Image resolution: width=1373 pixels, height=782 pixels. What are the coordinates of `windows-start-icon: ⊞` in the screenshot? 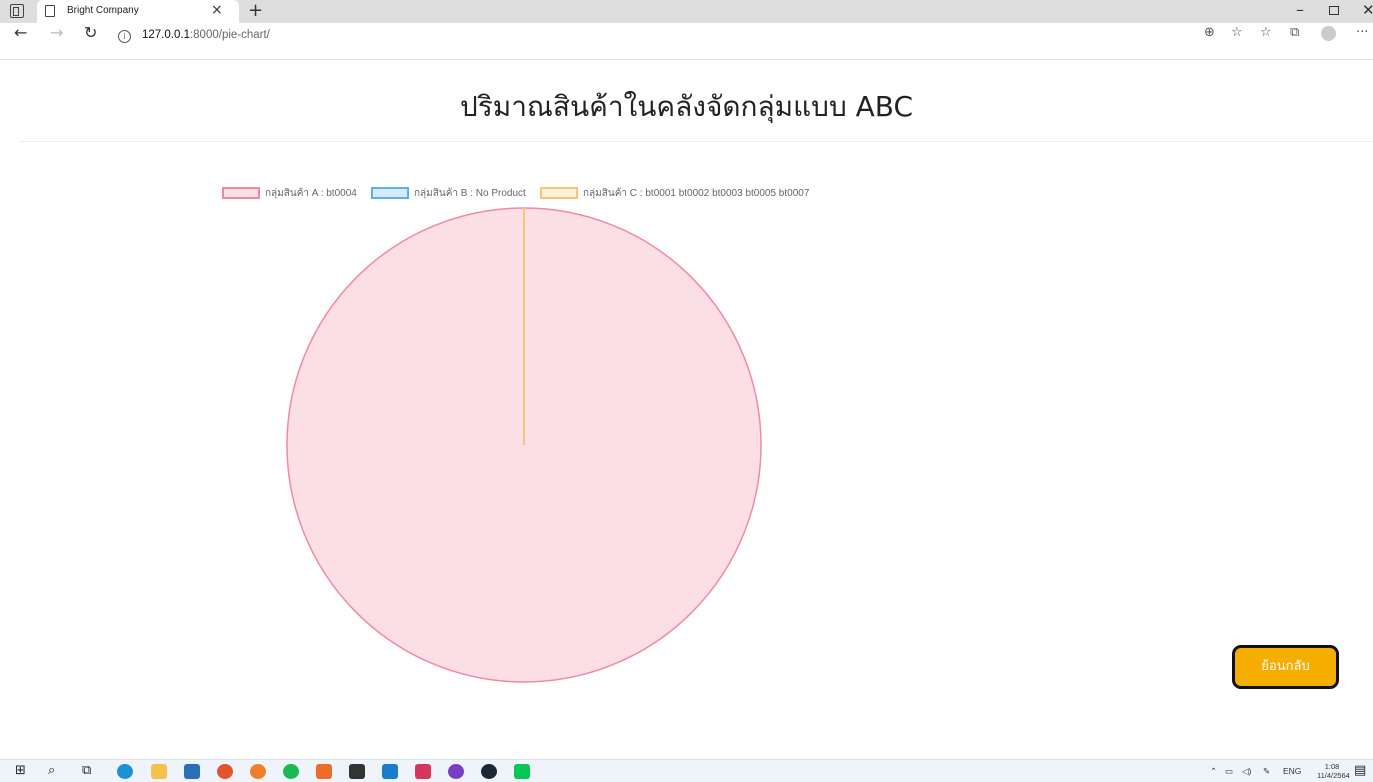 It's located at (20, 770).